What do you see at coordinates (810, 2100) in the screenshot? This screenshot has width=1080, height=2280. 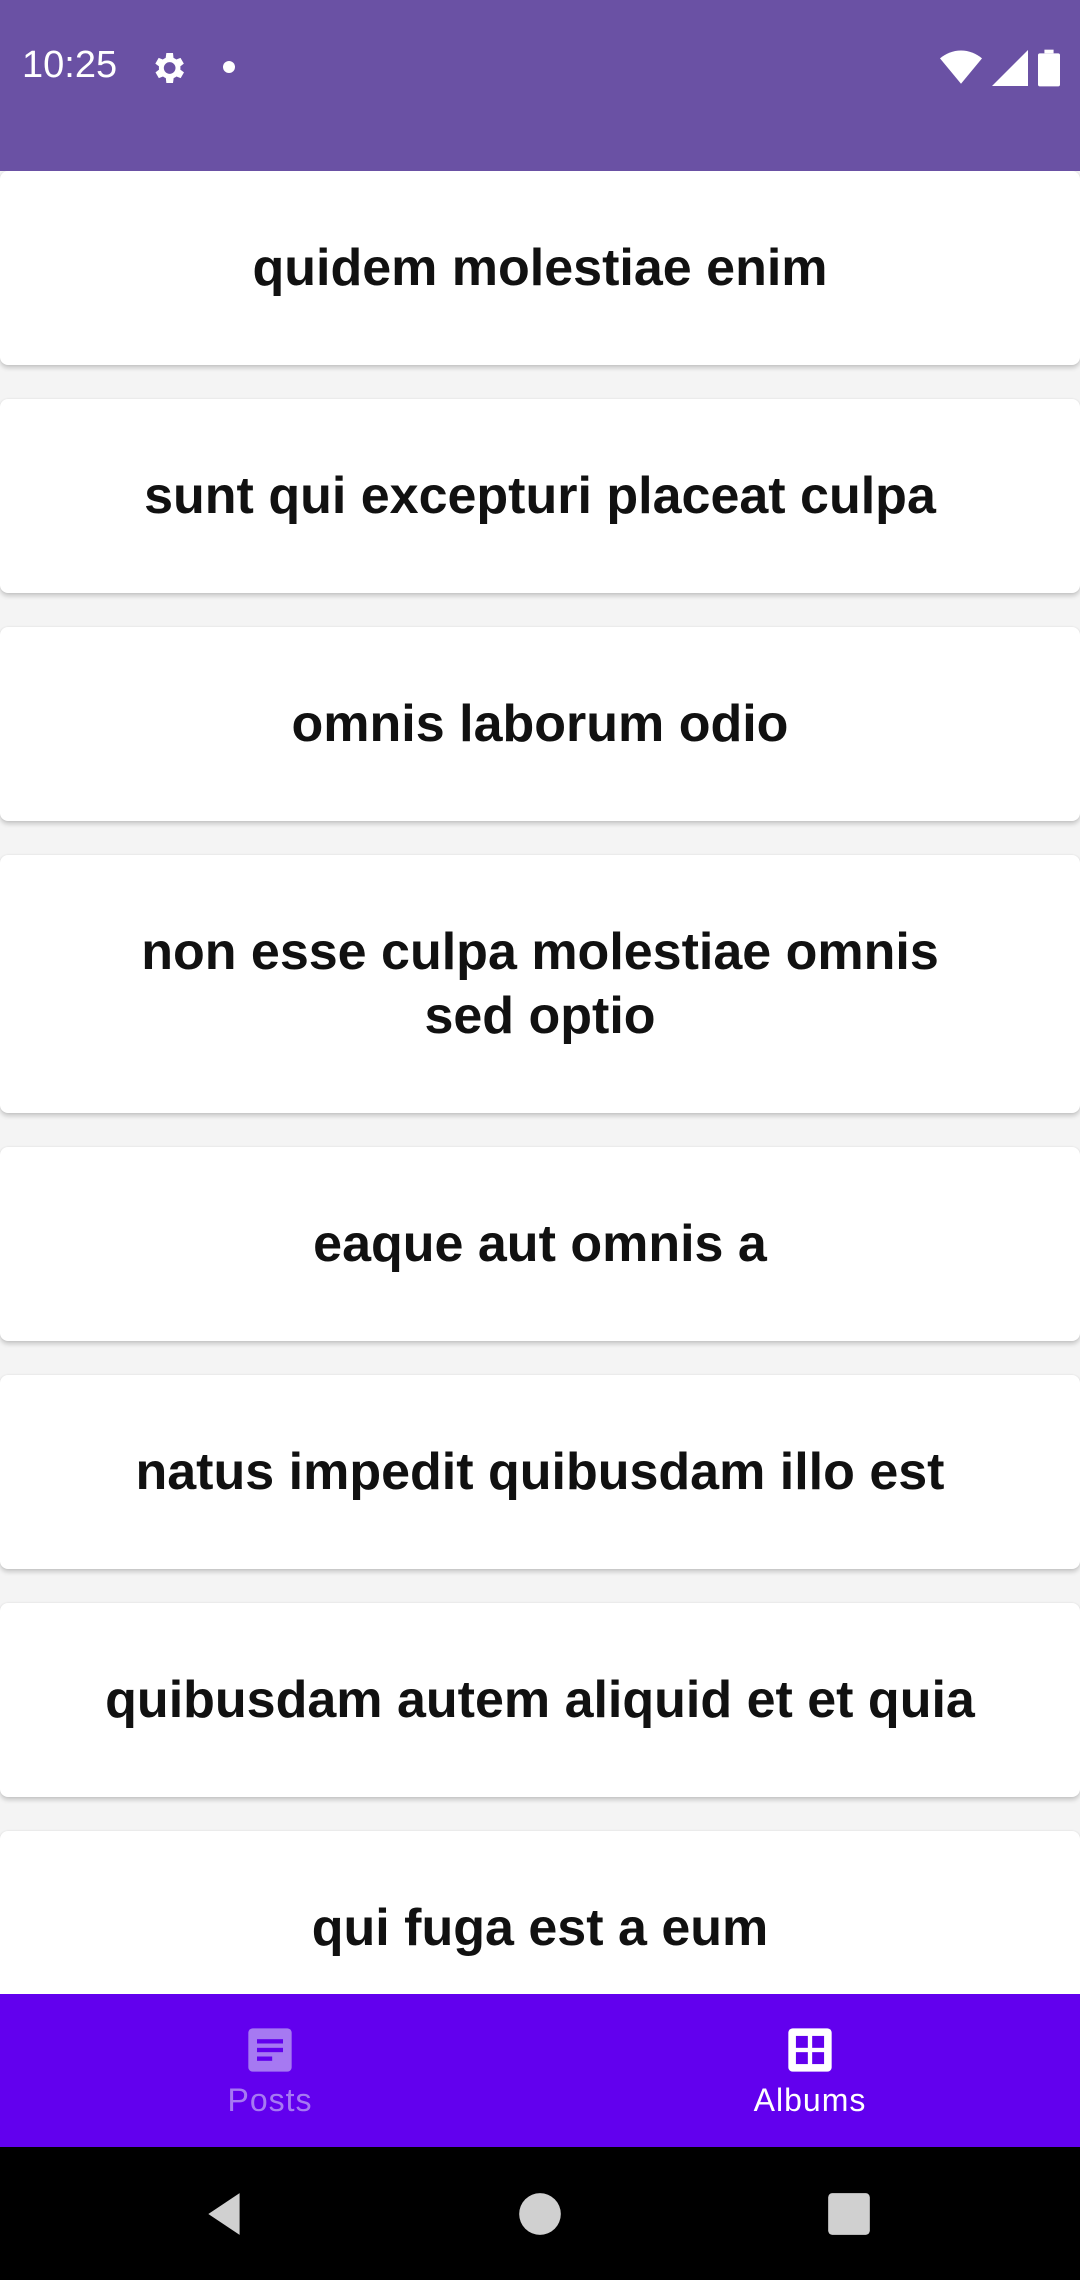 I see `nav-label-albums: Albums` at bounding box center [810, 2100].